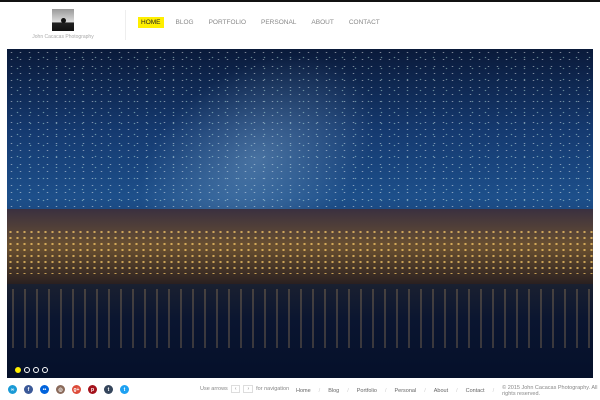 The image size is (600, 400). I want to click on logo-text: John Cacacas Photography, so click(63, 37).